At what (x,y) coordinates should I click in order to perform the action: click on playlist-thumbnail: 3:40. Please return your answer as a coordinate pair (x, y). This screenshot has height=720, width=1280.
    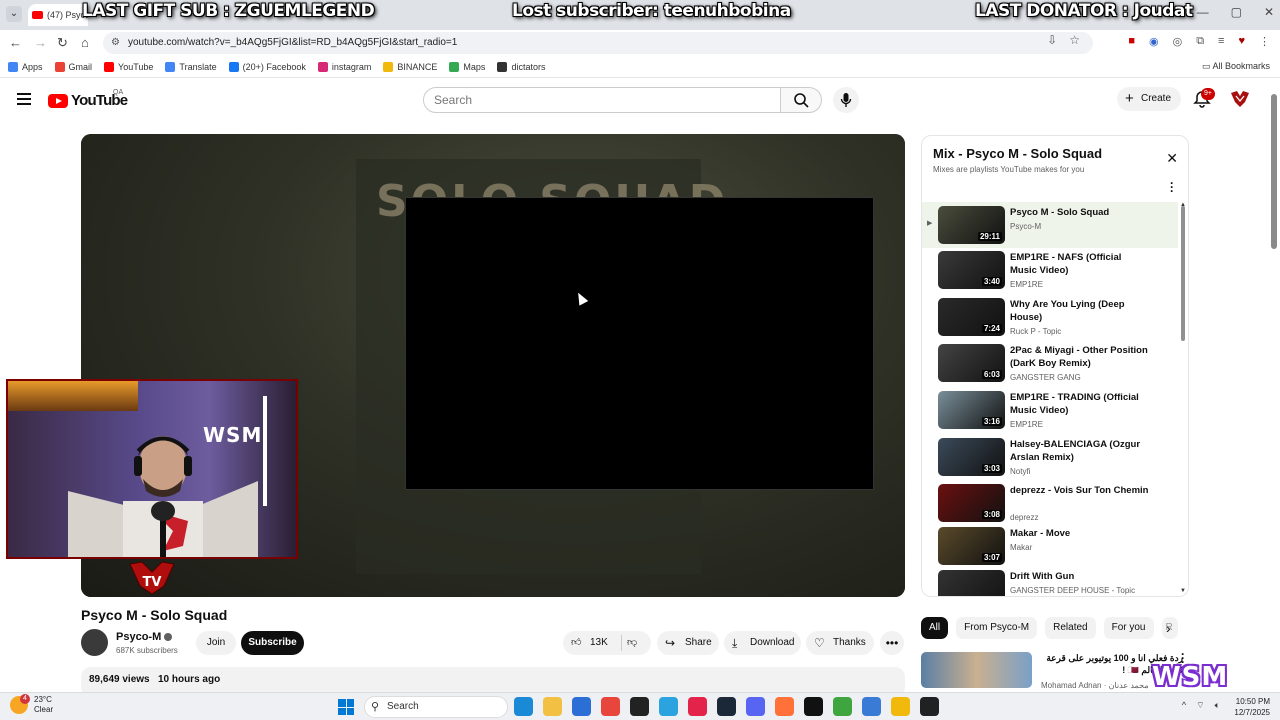
    Looking at the image, I should click on (971, 270).